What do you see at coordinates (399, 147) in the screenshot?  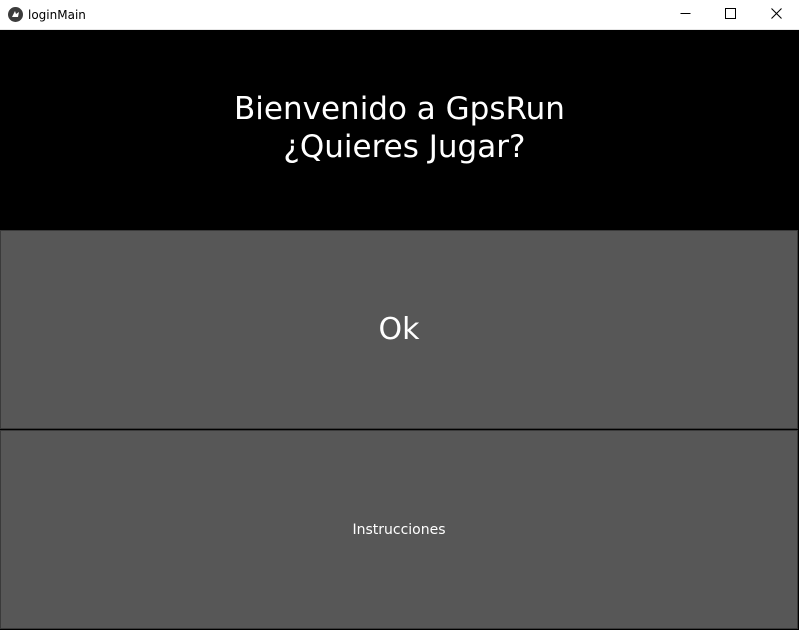 I see `welcome-line-2: ¿Quieres Jugar?` at bounding box center [399, 147].